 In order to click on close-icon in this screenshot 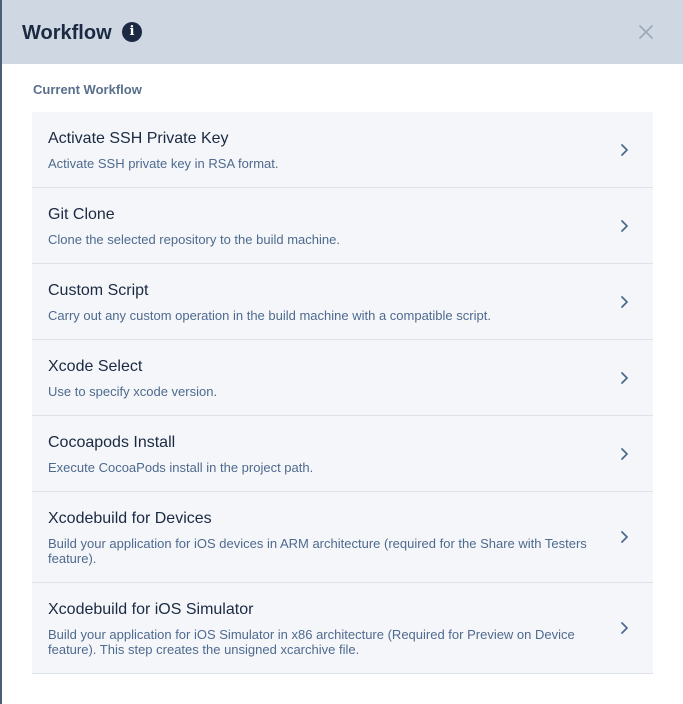, I will do `click(646, 32)`.